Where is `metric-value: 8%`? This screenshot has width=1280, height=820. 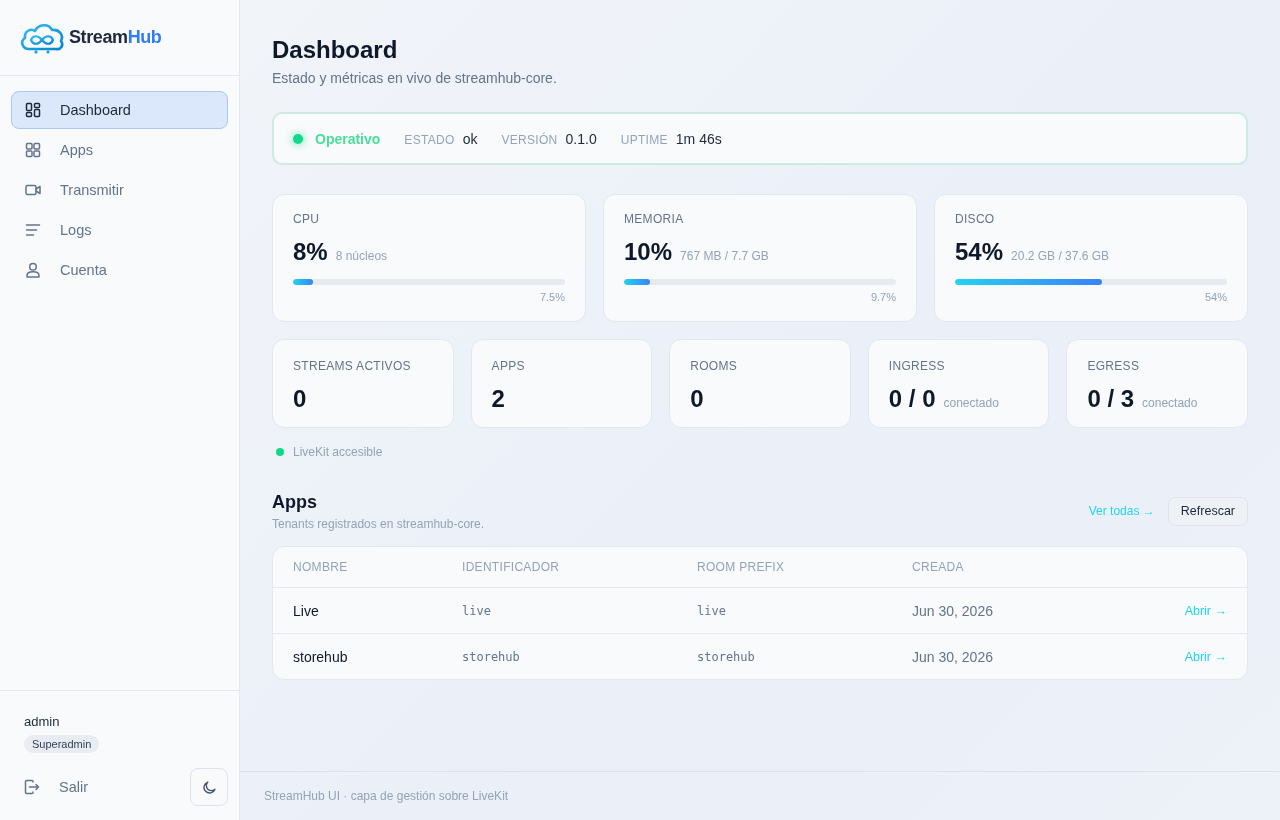 metric-value: 8% is located at coordinates (310, 252).